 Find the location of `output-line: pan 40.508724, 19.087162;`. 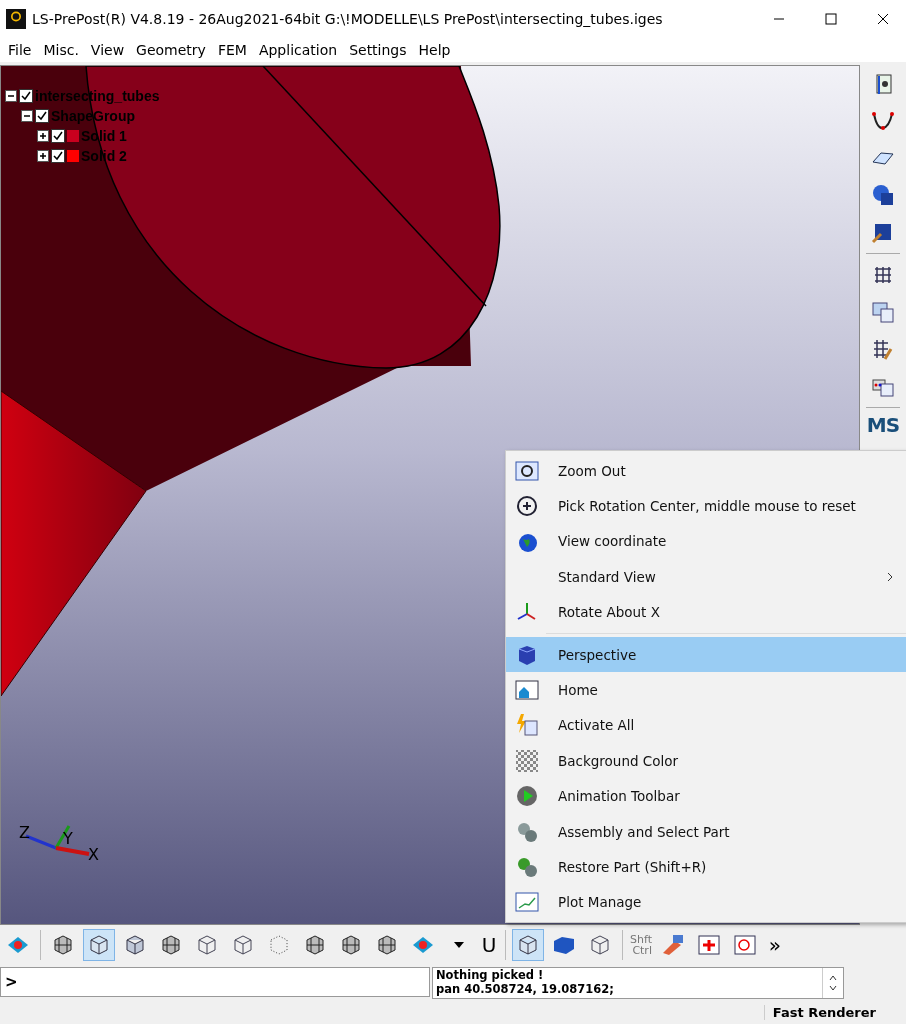

output-line: pan 40.508724, 19.087162; is located at coordinates (525, 989).